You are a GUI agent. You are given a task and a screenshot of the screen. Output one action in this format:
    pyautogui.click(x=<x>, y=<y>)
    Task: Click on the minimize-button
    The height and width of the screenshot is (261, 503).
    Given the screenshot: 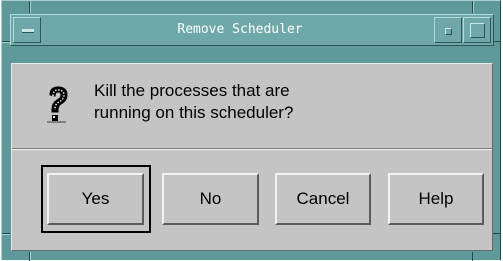 What is the action you would take?
    pyautogui.click(x=448, y=30)
    